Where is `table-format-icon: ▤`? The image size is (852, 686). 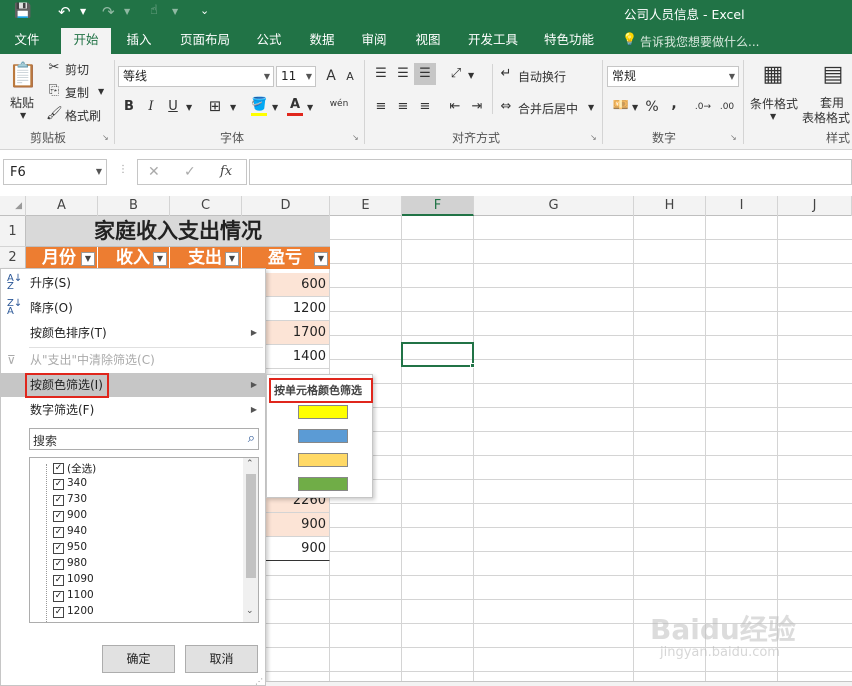 table-format-icon: ▤ is located at coordinates (833, 75).